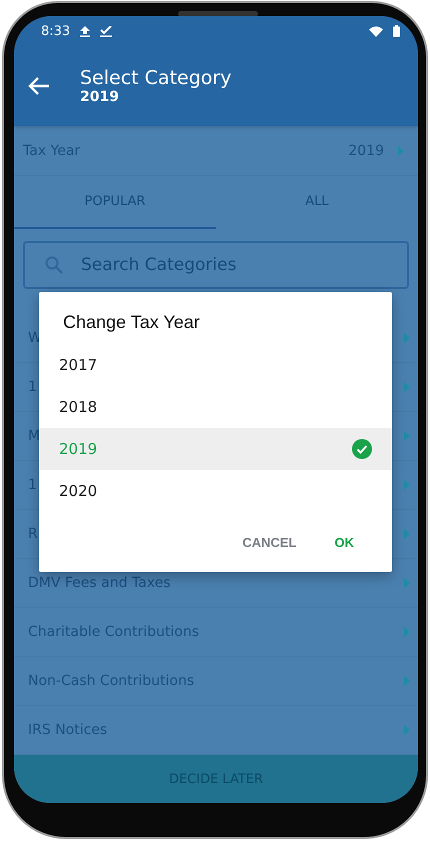 The image size is (430, 841). I want to click on year-label: 2020, so click(78, 491).